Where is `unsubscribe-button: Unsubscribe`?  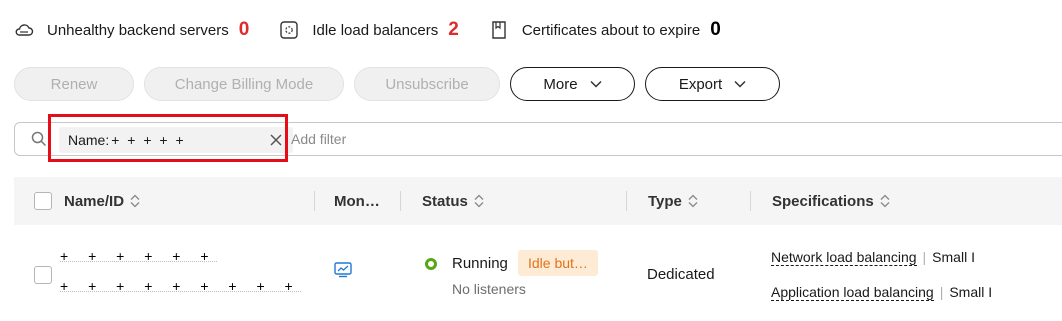 unsubscribe-button: Unsubscribe is located at coordinates (427, 84).